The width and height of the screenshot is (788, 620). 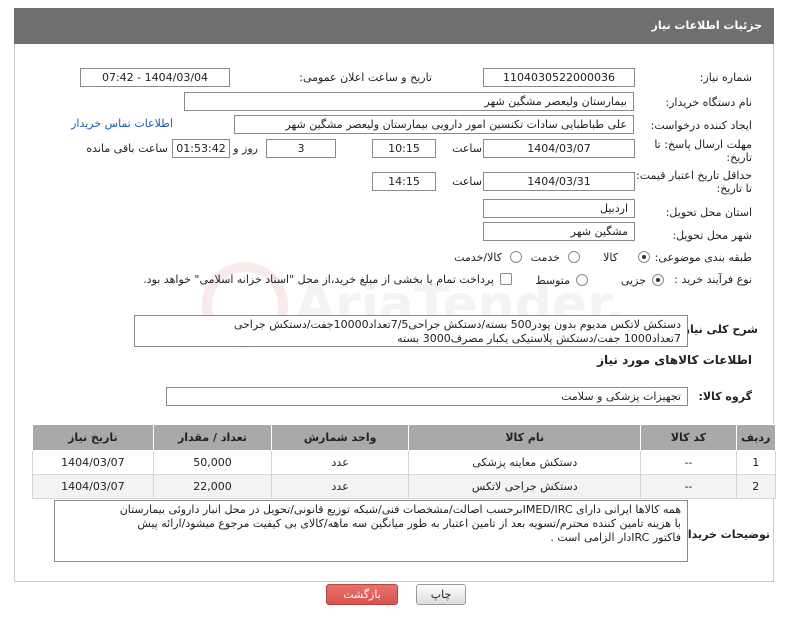 I want to click on treasury-payment-checkbox, so click(x=506, y=279).